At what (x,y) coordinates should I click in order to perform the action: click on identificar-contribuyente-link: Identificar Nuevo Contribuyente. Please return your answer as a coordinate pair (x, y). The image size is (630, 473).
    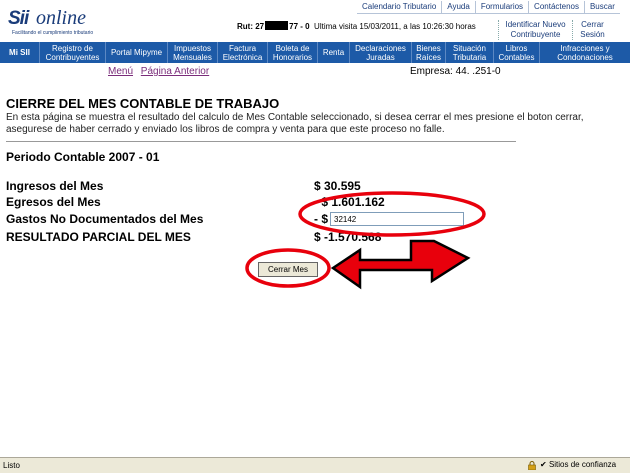
    Looking at the image, I should click on (535, 30).